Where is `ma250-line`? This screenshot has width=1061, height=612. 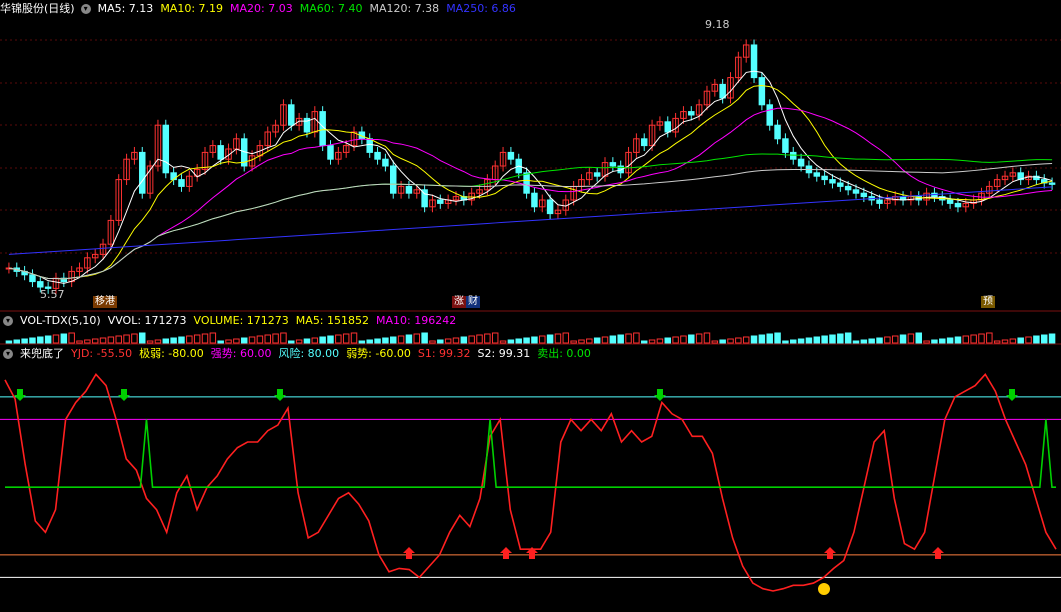
ma250-line is located at coordinates (530, 220).